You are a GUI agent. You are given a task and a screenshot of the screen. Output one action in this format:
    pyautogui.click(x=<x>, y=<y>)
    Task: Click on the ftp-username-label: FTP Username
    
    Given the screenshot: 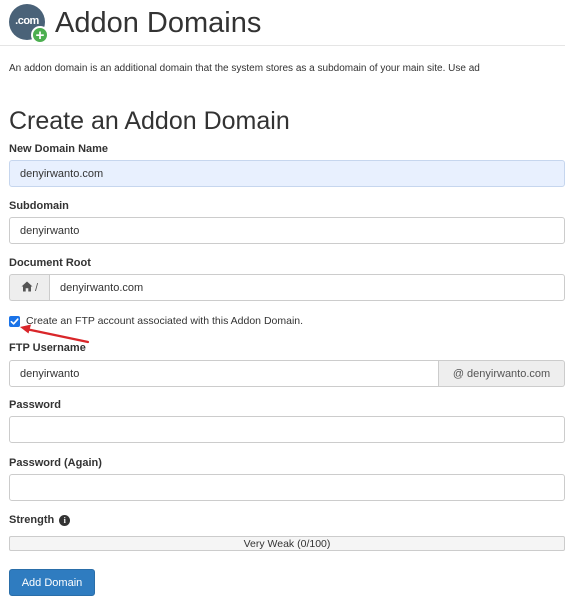 What is the action you would take?
    pyautogui.click(x=47, y=348)
    